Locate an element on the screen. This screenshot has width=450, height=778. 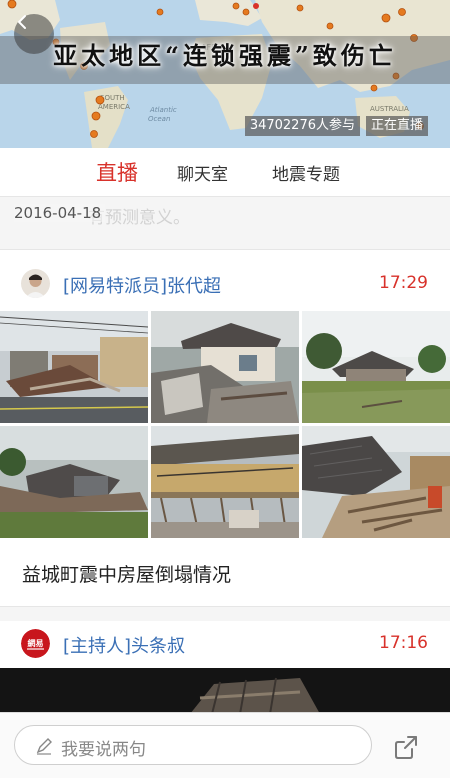
section-gap is located at coordinates (225, 241).